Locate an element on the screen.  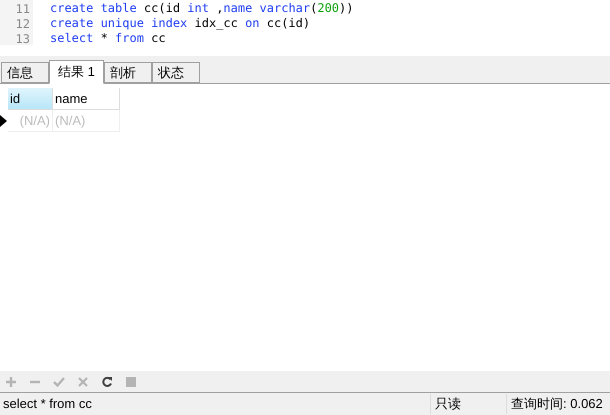
line-number: 13 is located at coordinates (16, 37).